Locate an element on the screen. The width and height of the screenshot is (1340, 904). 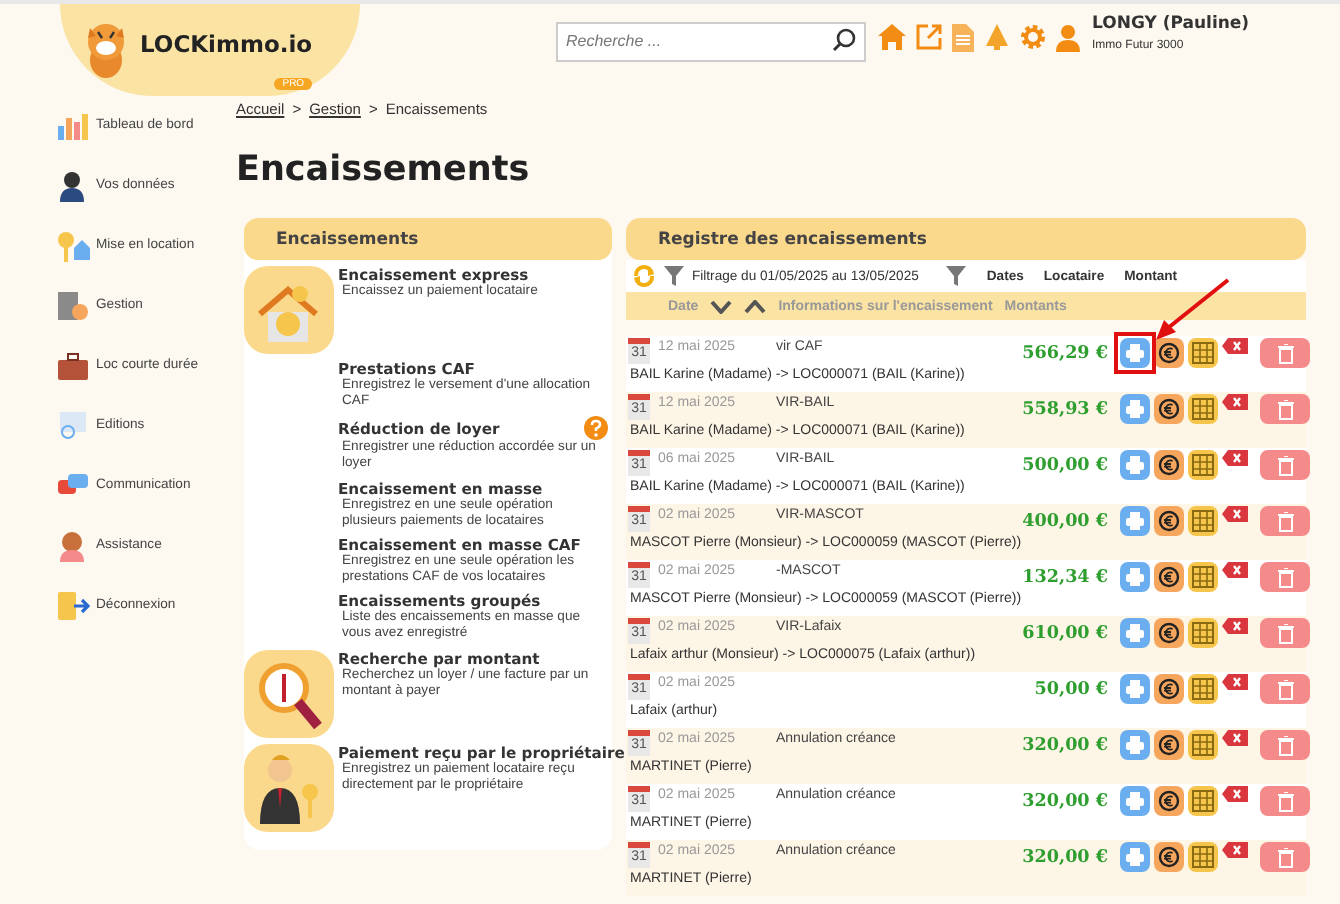
payment-amount: 610,00 € is located at coordinates (1064, 635).